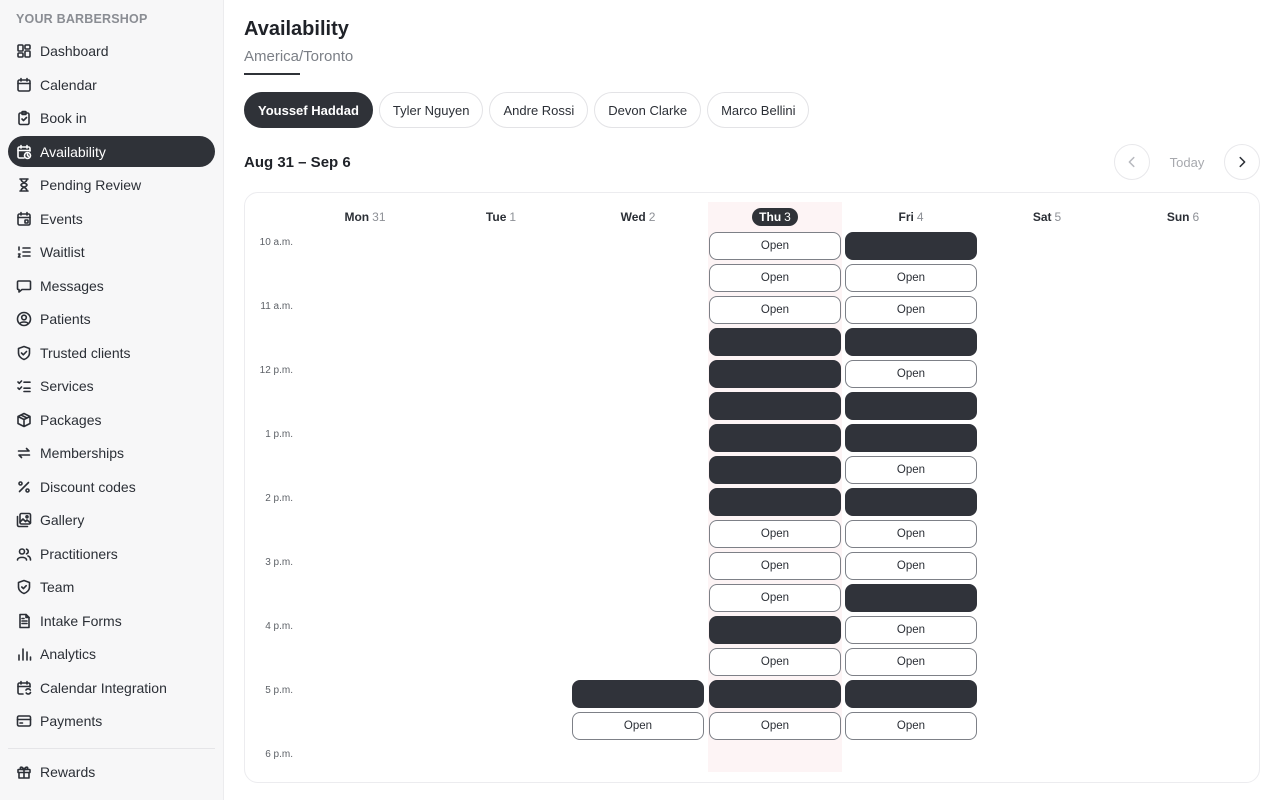 Image resolution: width=1280 pixels, height=800 pixels. I want to click on sidebar-item-pending-review: Pending Review, so click(111, 184).